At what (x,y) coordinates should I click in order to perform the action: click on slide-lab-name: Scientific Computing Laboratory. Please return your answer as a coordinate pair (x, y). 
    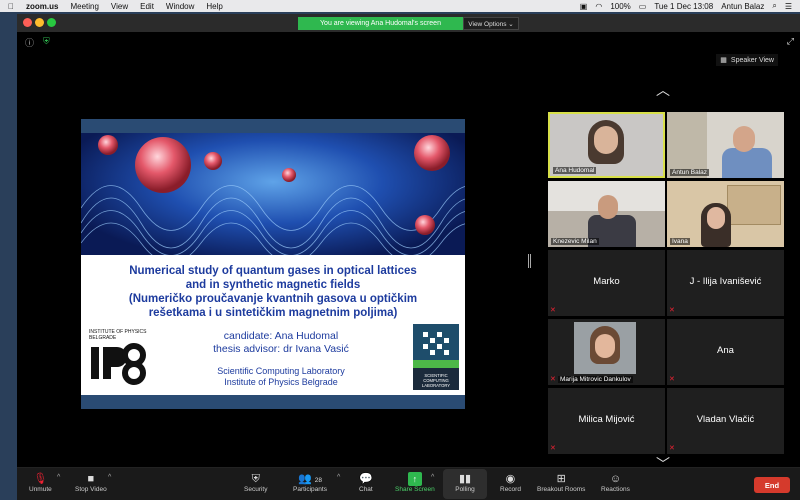
    Looking at the image, I should click on (281, 371).